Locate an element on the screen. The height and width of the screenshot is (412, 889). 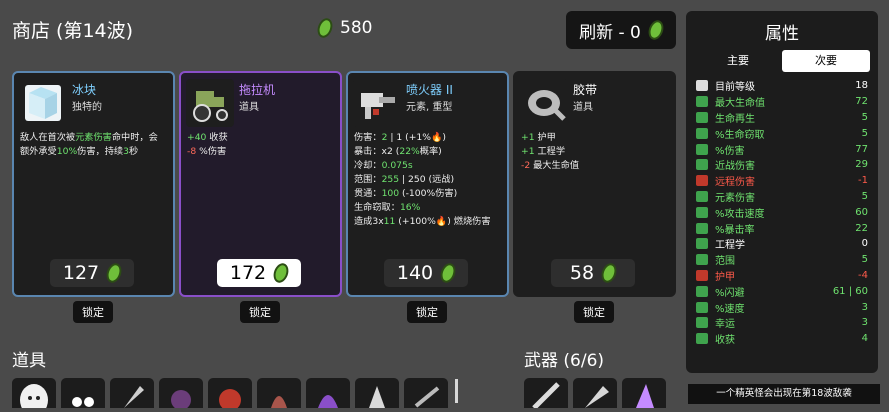
range-icon is located at coordinates (702, 260).